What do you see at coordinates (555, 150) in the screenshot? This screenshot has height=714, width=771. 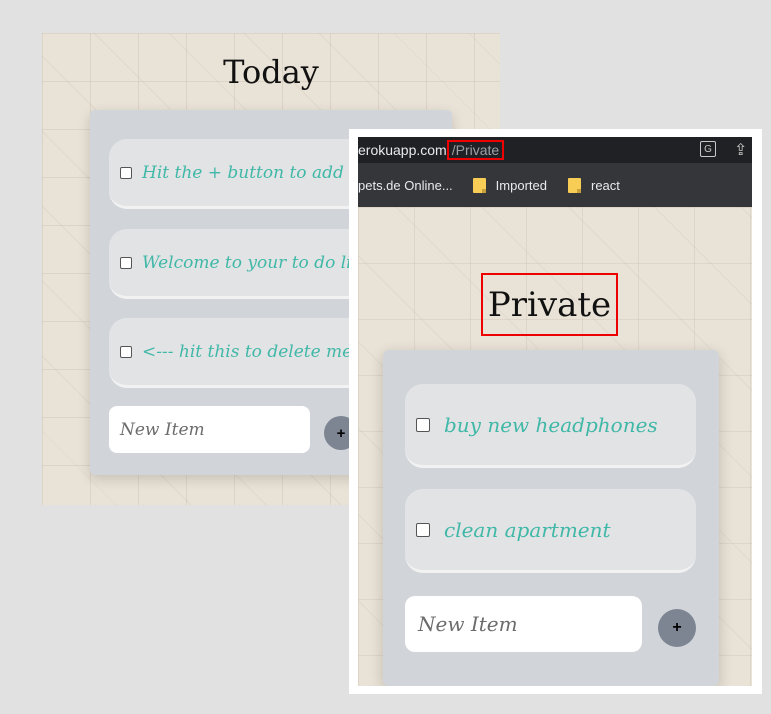 I see `address-bar: erokuapp.com /Private G ⇪` at bounding box center [555, 150].